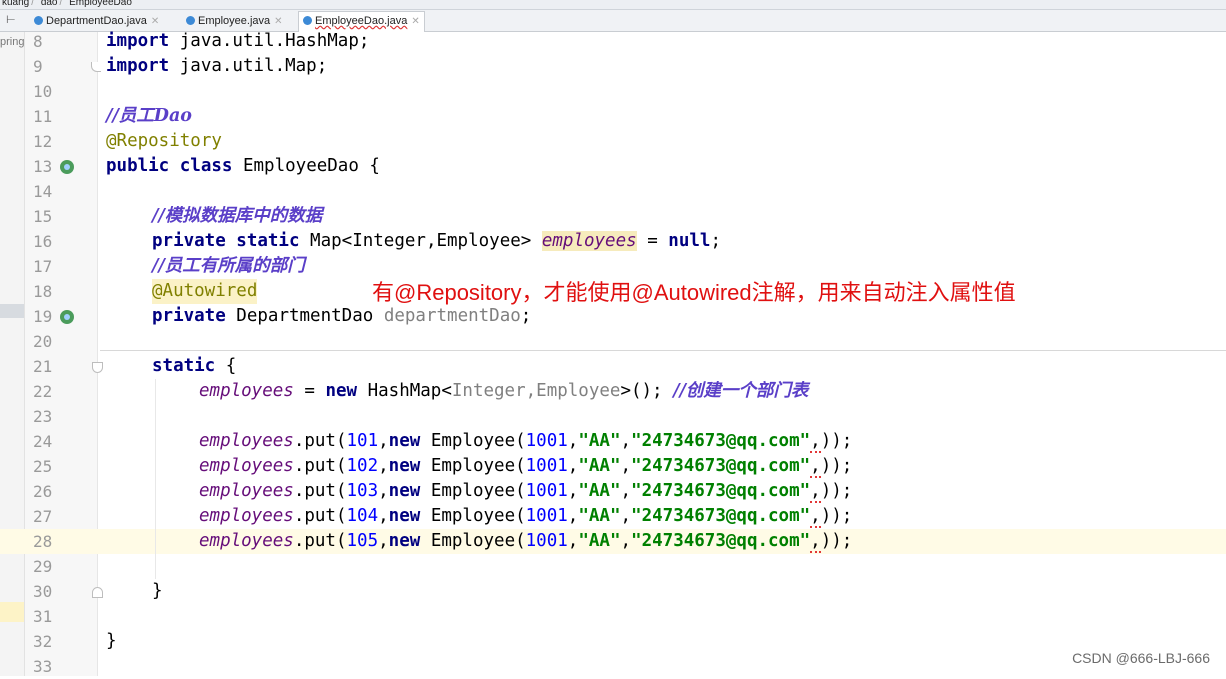 This screenshot has width=1226, height=679. I want to click on tab-departmentdao: DepartmentDao.java ✕, so click(96, 21).